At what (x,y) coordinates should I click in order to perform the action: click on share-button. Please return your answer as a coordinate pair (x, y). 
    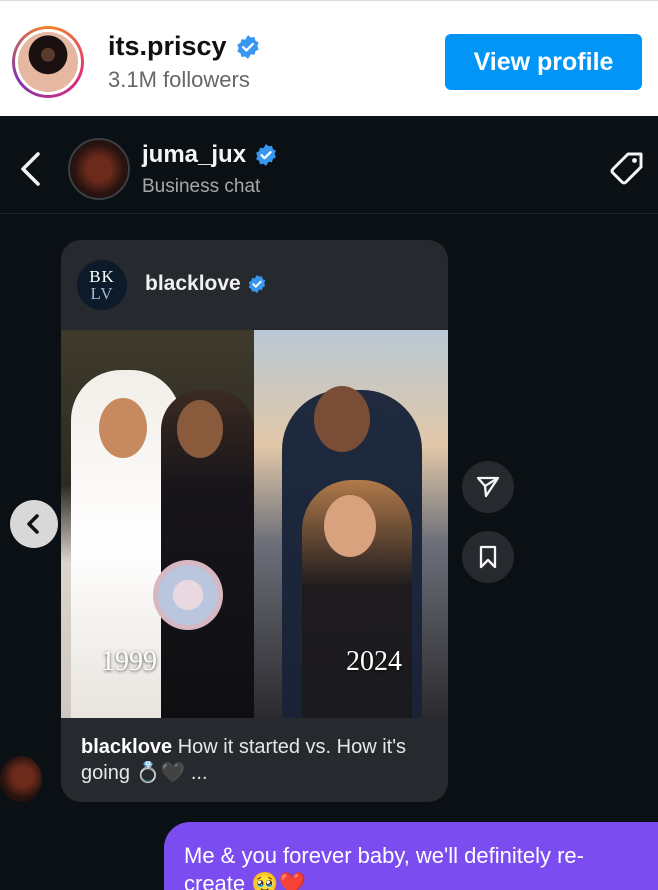
    Looking at the image, I should click on (488, 487).